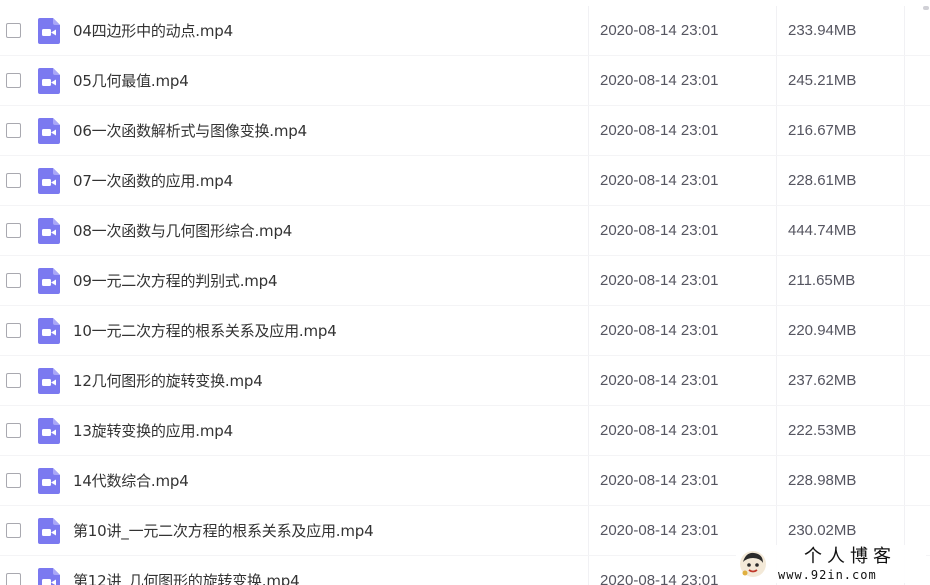  Describe the element at coordinates (822, 330) in the screenshot. I see `file-size: 220.94MB` at that location.